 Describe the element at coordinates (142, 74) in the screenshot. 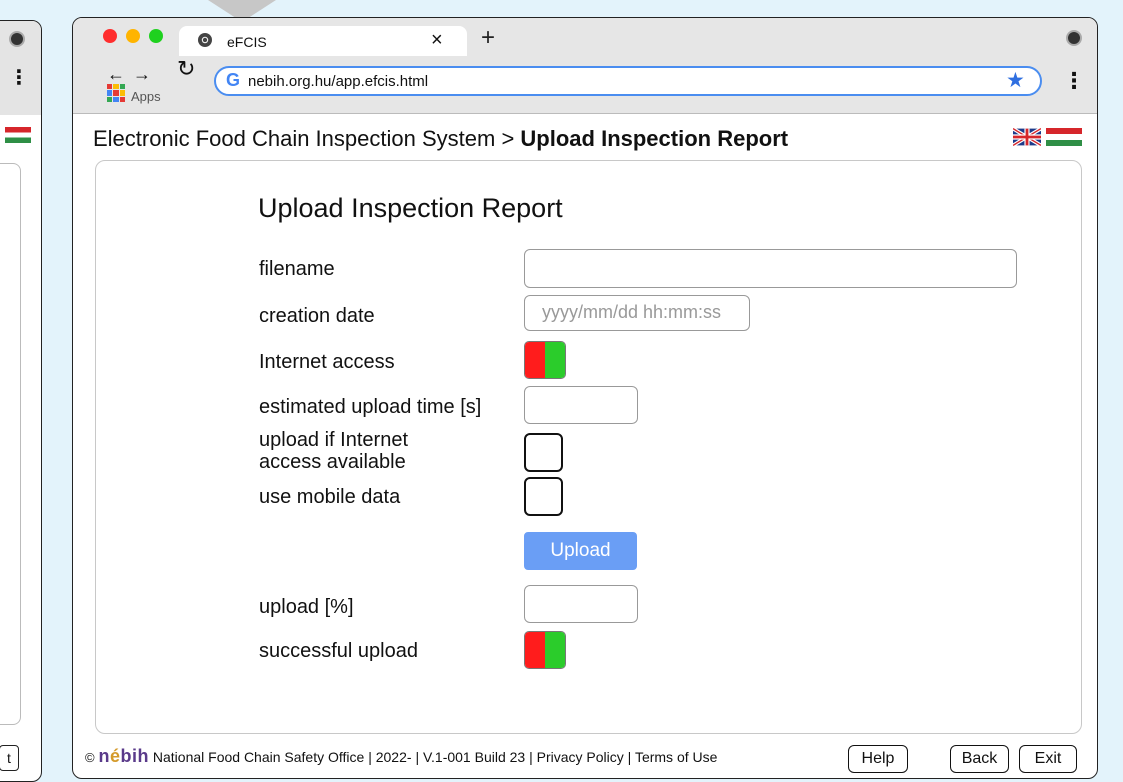

I see `forward-arrow-icon: →` at that location.